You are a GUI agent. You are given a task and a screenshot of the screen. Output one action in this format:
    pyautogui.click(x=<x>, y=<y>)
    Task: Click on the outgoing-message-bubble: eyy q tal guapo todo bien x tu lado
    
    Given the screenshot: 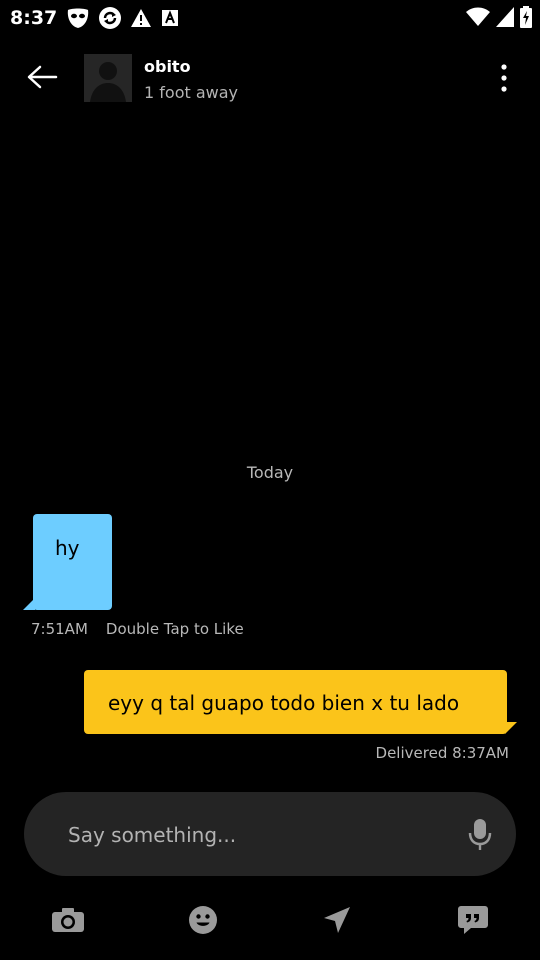 What is the action you would take?
    pyautogui.click(x=295, y=702)
    